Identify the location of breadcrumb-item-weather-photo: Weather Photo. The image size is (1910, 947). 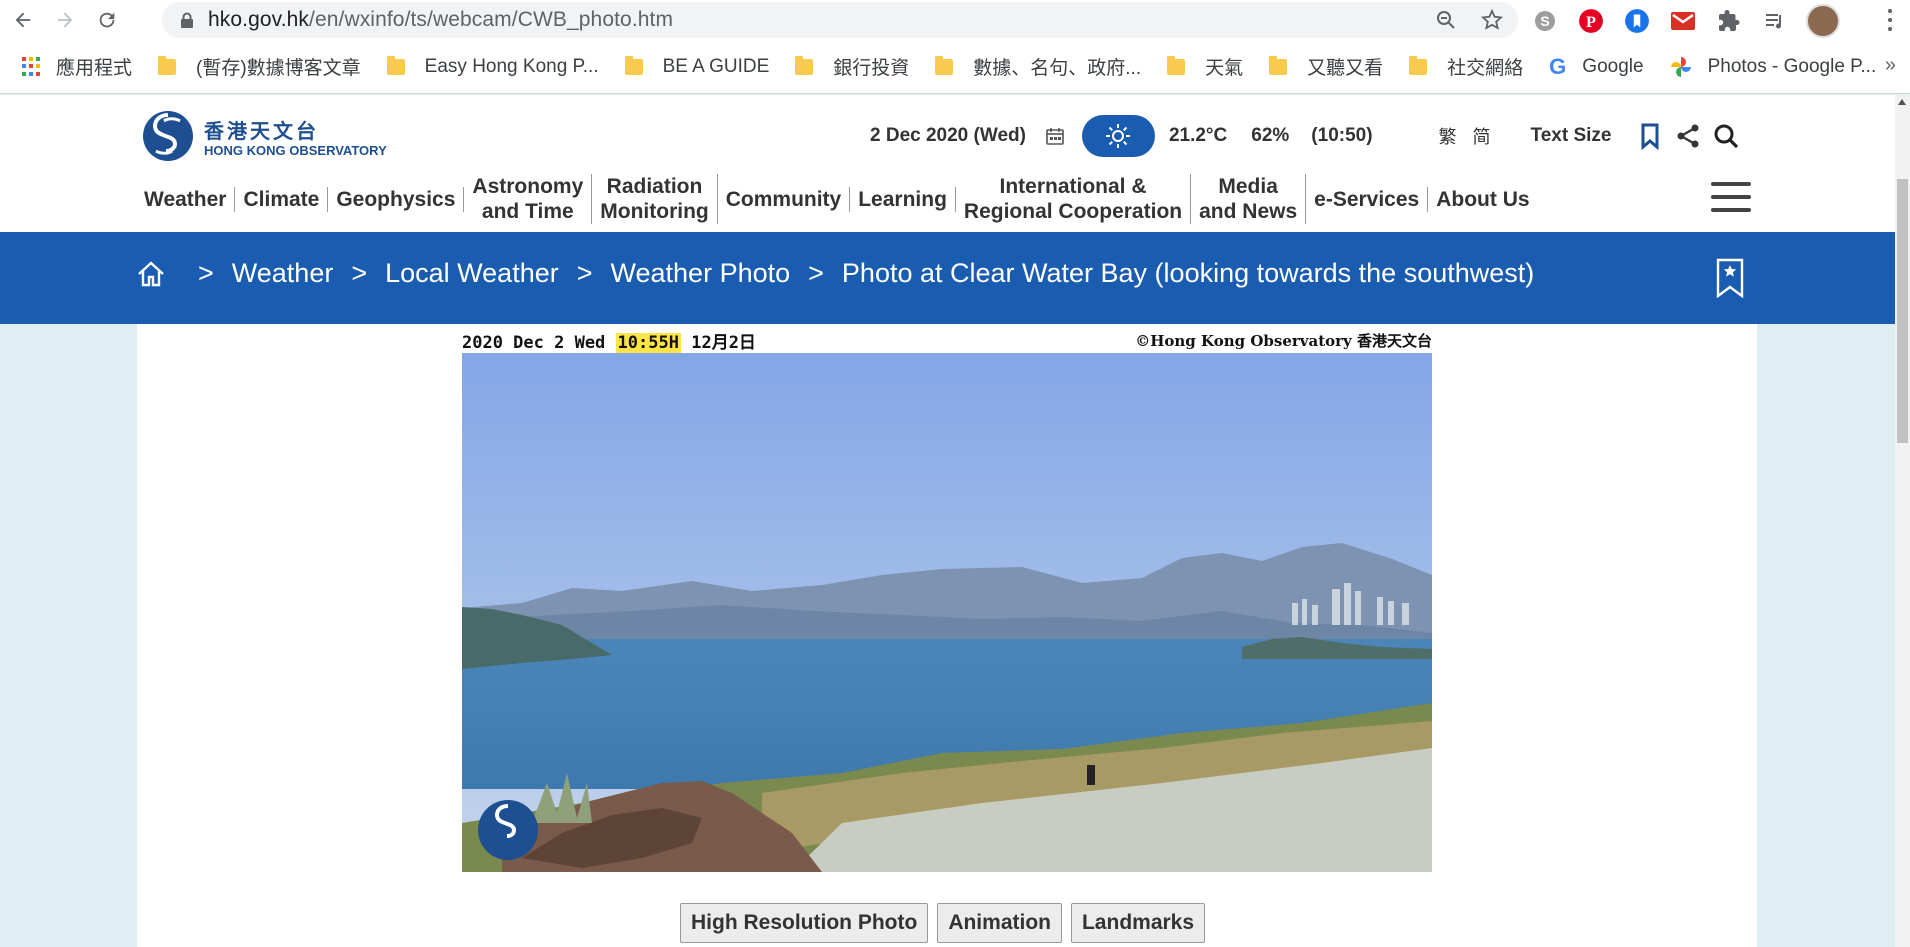
(701, 273).